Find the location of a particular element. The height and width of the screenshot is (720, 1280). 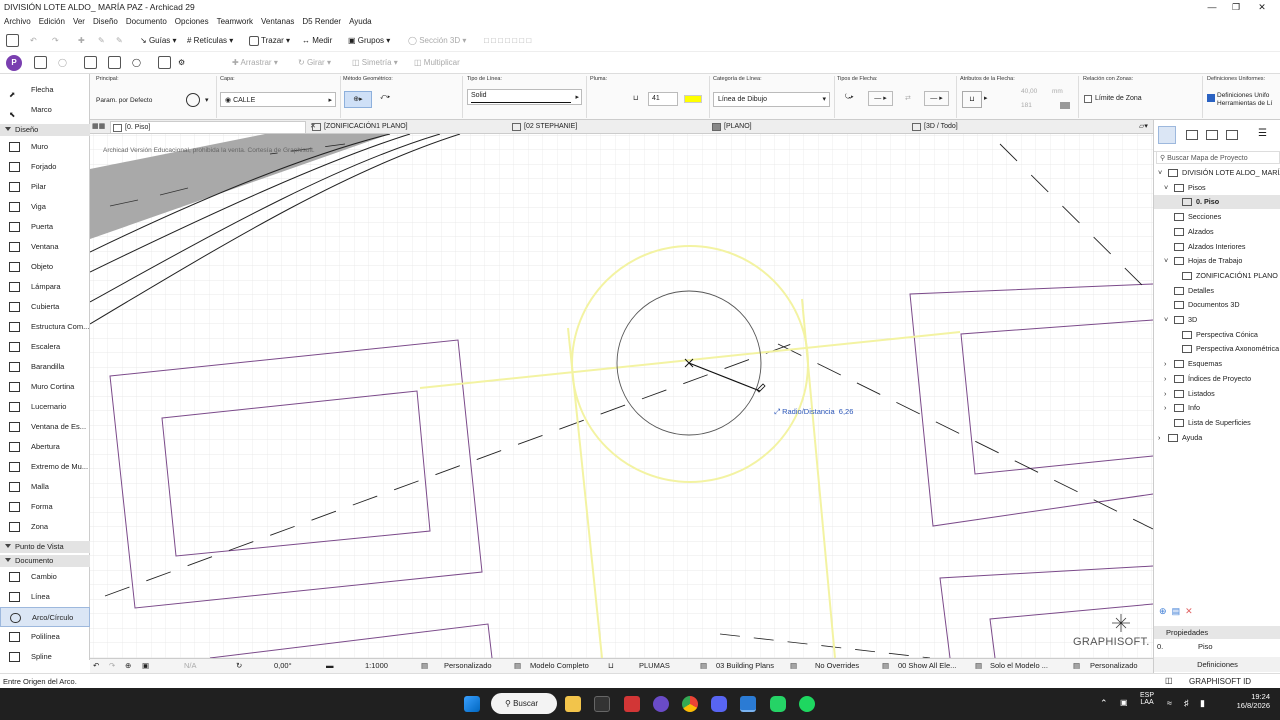

zoom-in-icon: ⊕ is located at coordinates (128, 665).